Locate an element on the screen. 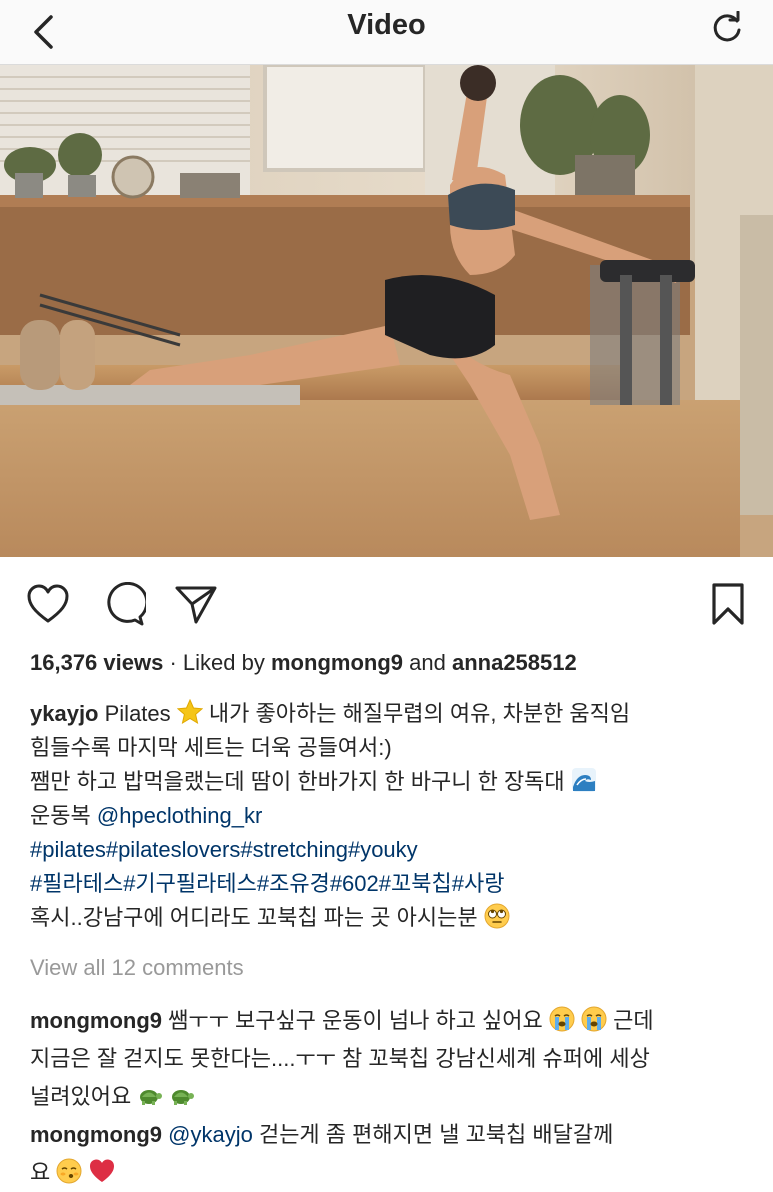  comment-text: 쌤ㅜㅜ 보구싶구 운동이 넘나 하고 싶어요 is located at coordinates (355, 1020).